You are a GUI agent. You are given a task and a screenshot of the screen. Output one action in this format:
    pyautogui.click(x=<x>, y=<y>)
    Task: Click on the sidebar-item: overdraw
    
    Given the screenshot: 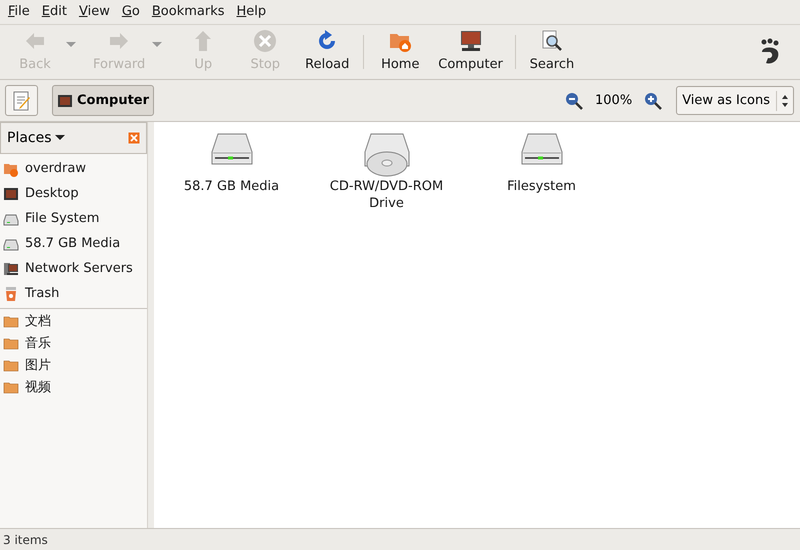 What is the action you would take?
    pyautogui.click(x=73, y=168)
    